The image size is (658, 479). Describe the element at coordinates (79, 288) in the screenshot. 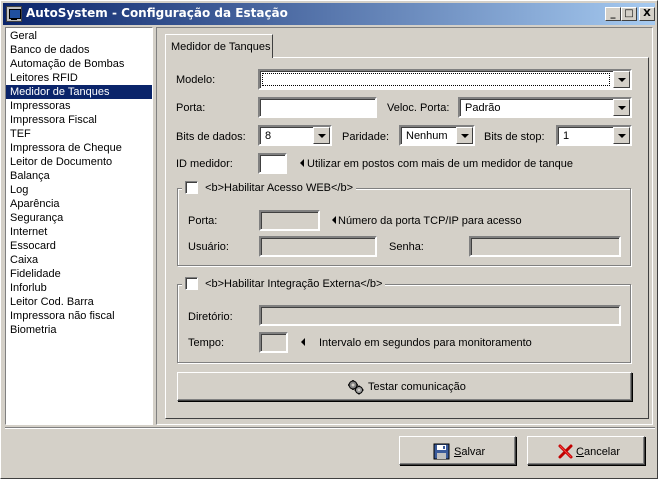

I see `sidebar-item-inforlub: Inforlub` at that location.